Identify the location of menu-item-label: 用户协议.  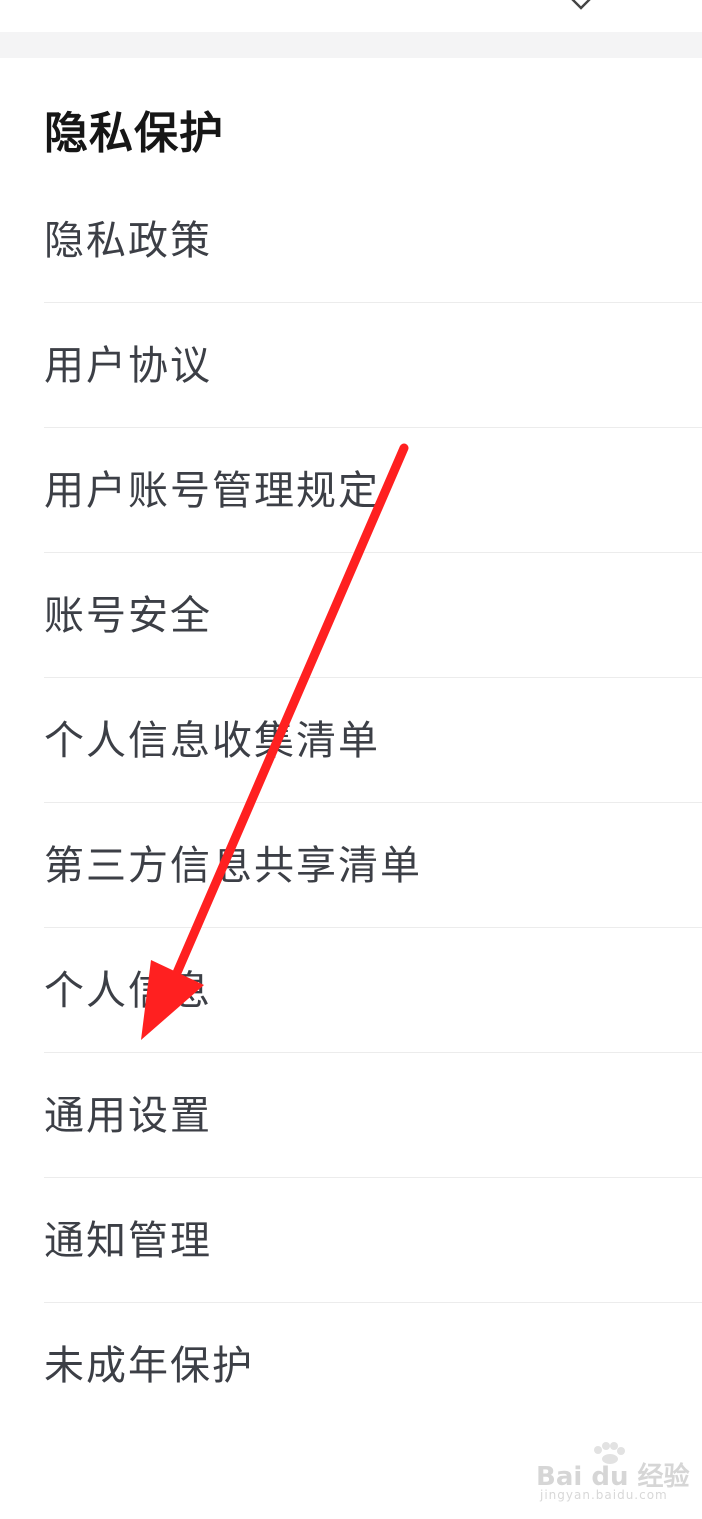
(128, 365).